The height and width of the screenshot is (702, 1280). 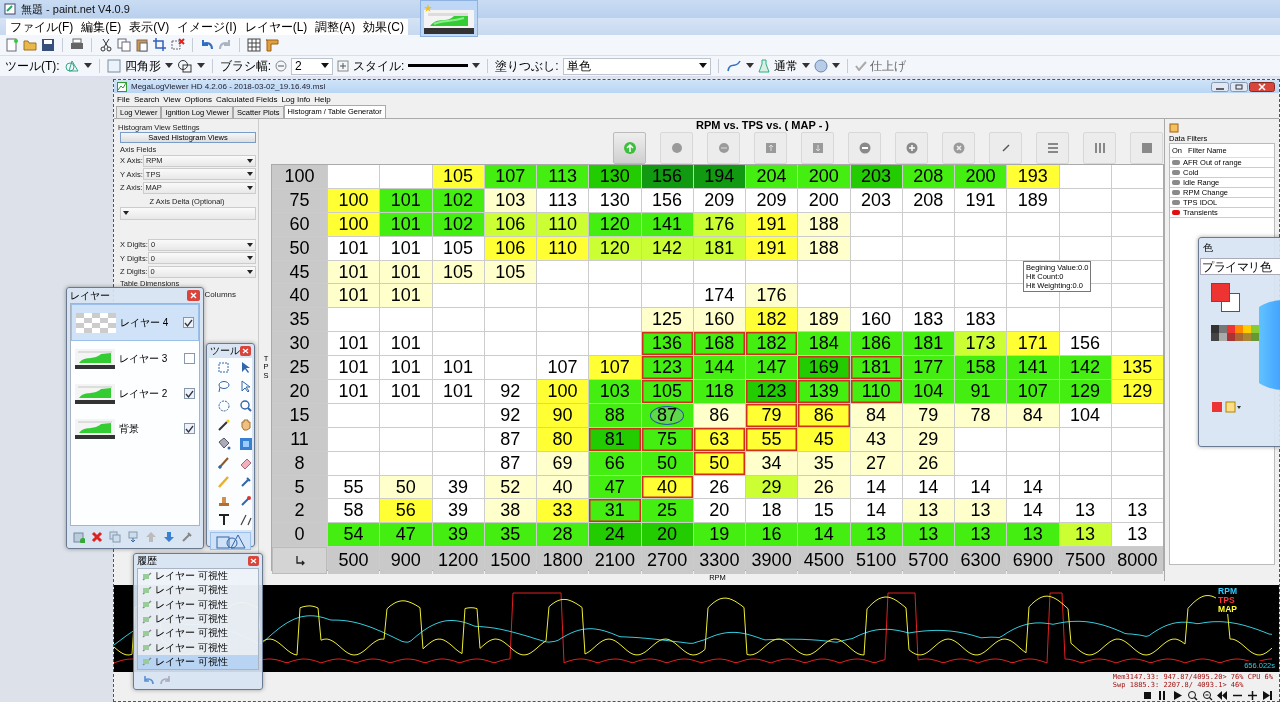 I want to click on add-layer-icon, so click(x=79, y=537).